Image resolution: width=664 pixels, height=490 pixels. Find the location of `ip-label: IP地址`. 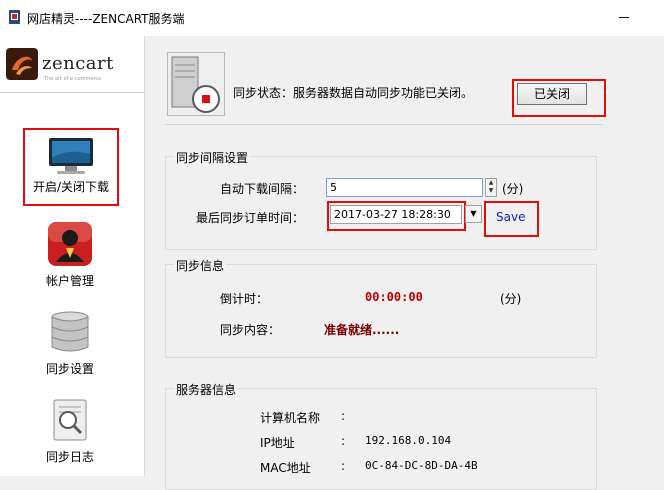

ip-label: IP地址 is located at coordinates (277, 443).